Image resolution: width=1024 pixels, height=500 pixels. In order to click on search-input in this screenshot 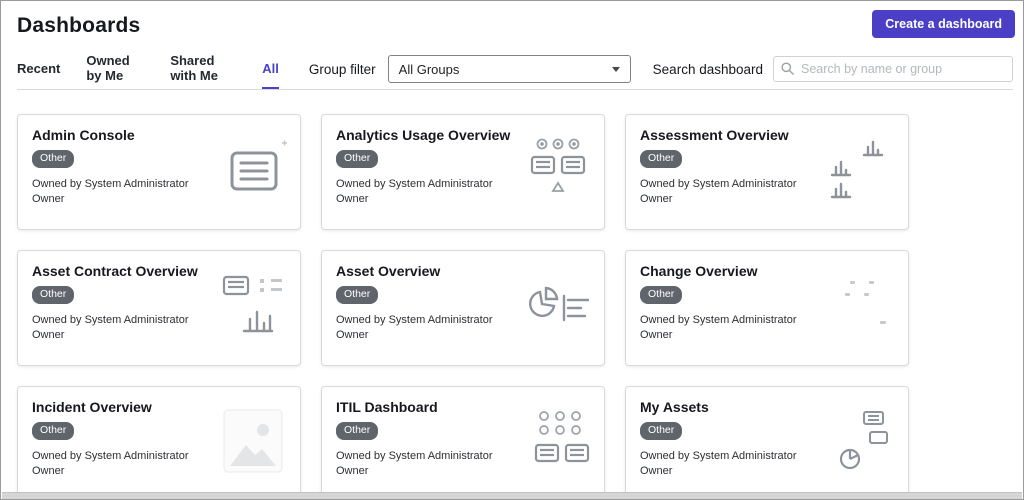, I will do `click(893, 69)`.